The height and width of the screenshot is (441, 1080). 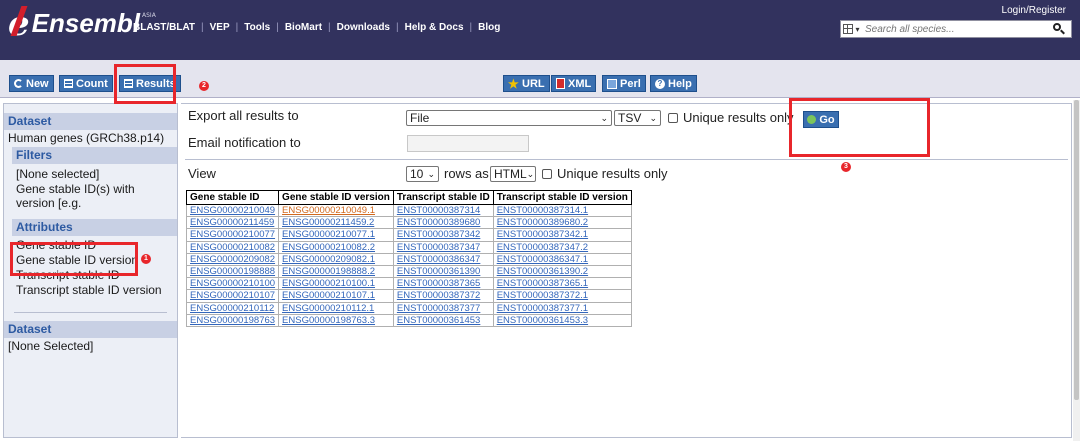 I want to click on xml-button: XML, so click(x=574, y=83).